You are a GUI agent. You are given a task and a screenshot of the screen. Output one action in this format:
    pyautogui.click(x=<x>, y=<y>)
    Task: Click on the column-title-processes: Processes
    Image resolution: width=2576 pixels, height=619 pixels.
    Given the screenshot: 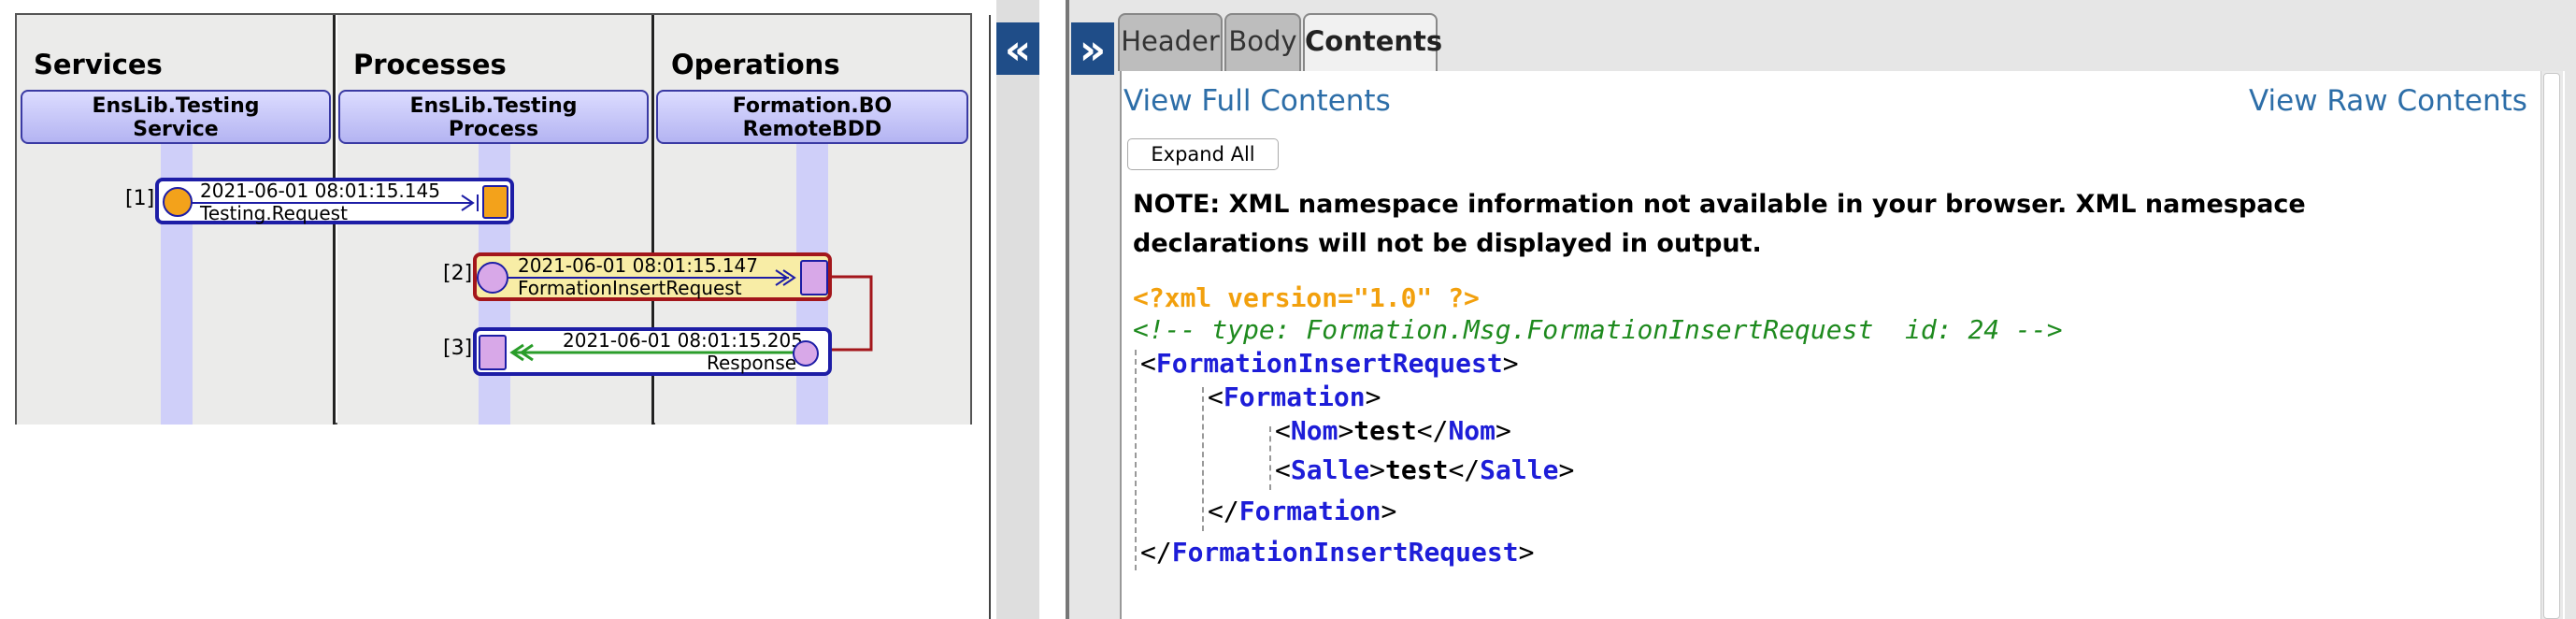 What is the action you would take?
    pyautogui.click(x=430, y=64)
    